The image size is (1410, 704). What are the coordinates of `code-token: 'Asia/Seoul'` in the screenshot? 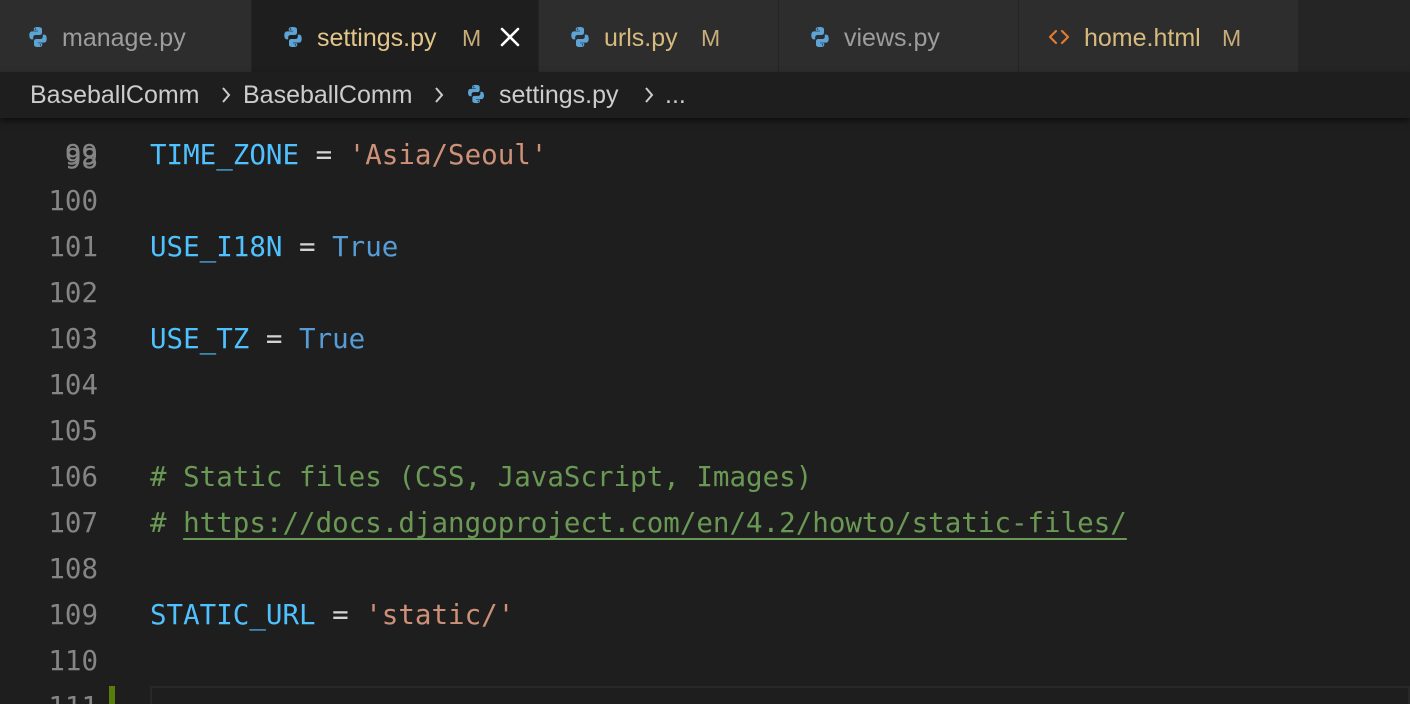 It's located at (448, 155).